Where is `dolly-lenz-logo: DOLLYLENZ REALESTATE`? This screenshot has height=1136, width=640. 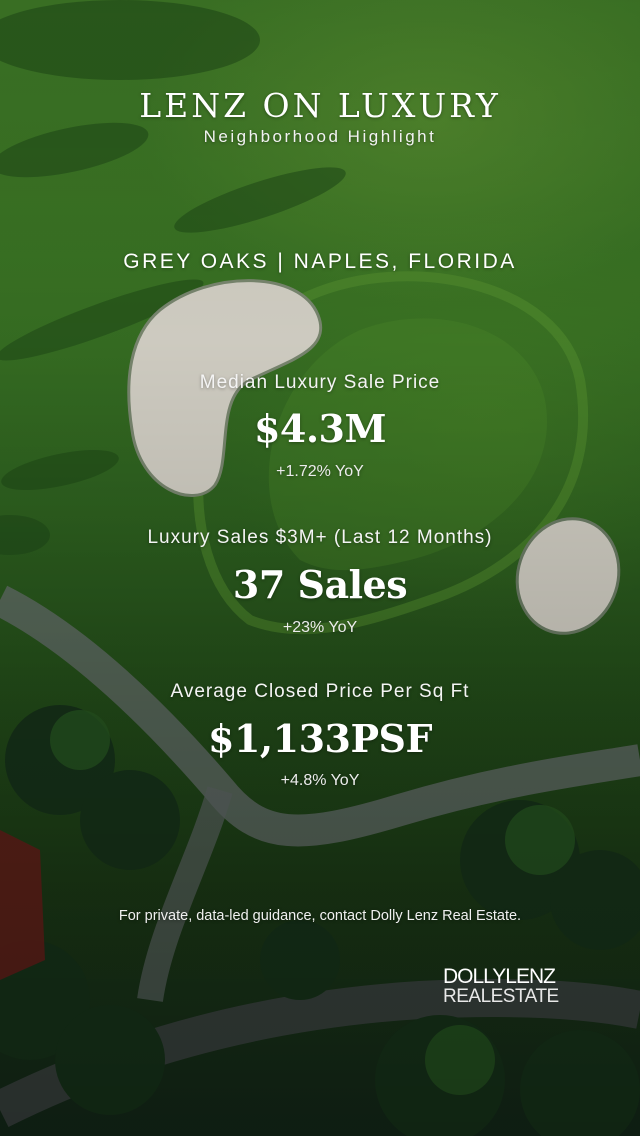
dolly-lenz-logo: DOLLYLENZ REALESTATE is located at coordinates (508, 986).